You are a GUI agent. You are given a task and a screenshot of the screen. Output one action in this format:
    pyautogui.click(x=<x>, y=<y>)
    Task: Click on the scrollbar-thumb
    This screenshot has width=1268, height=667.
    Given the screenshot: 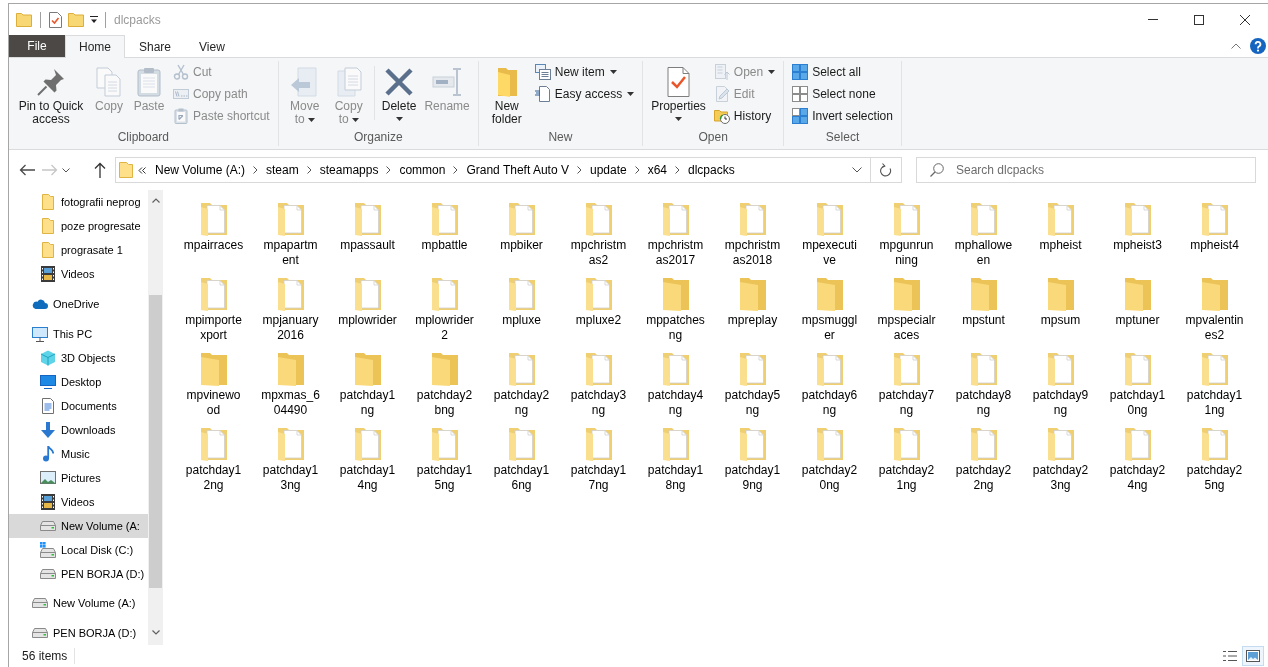 What is the action you would take?
    pyautogui.click(x=155, y=441)
    